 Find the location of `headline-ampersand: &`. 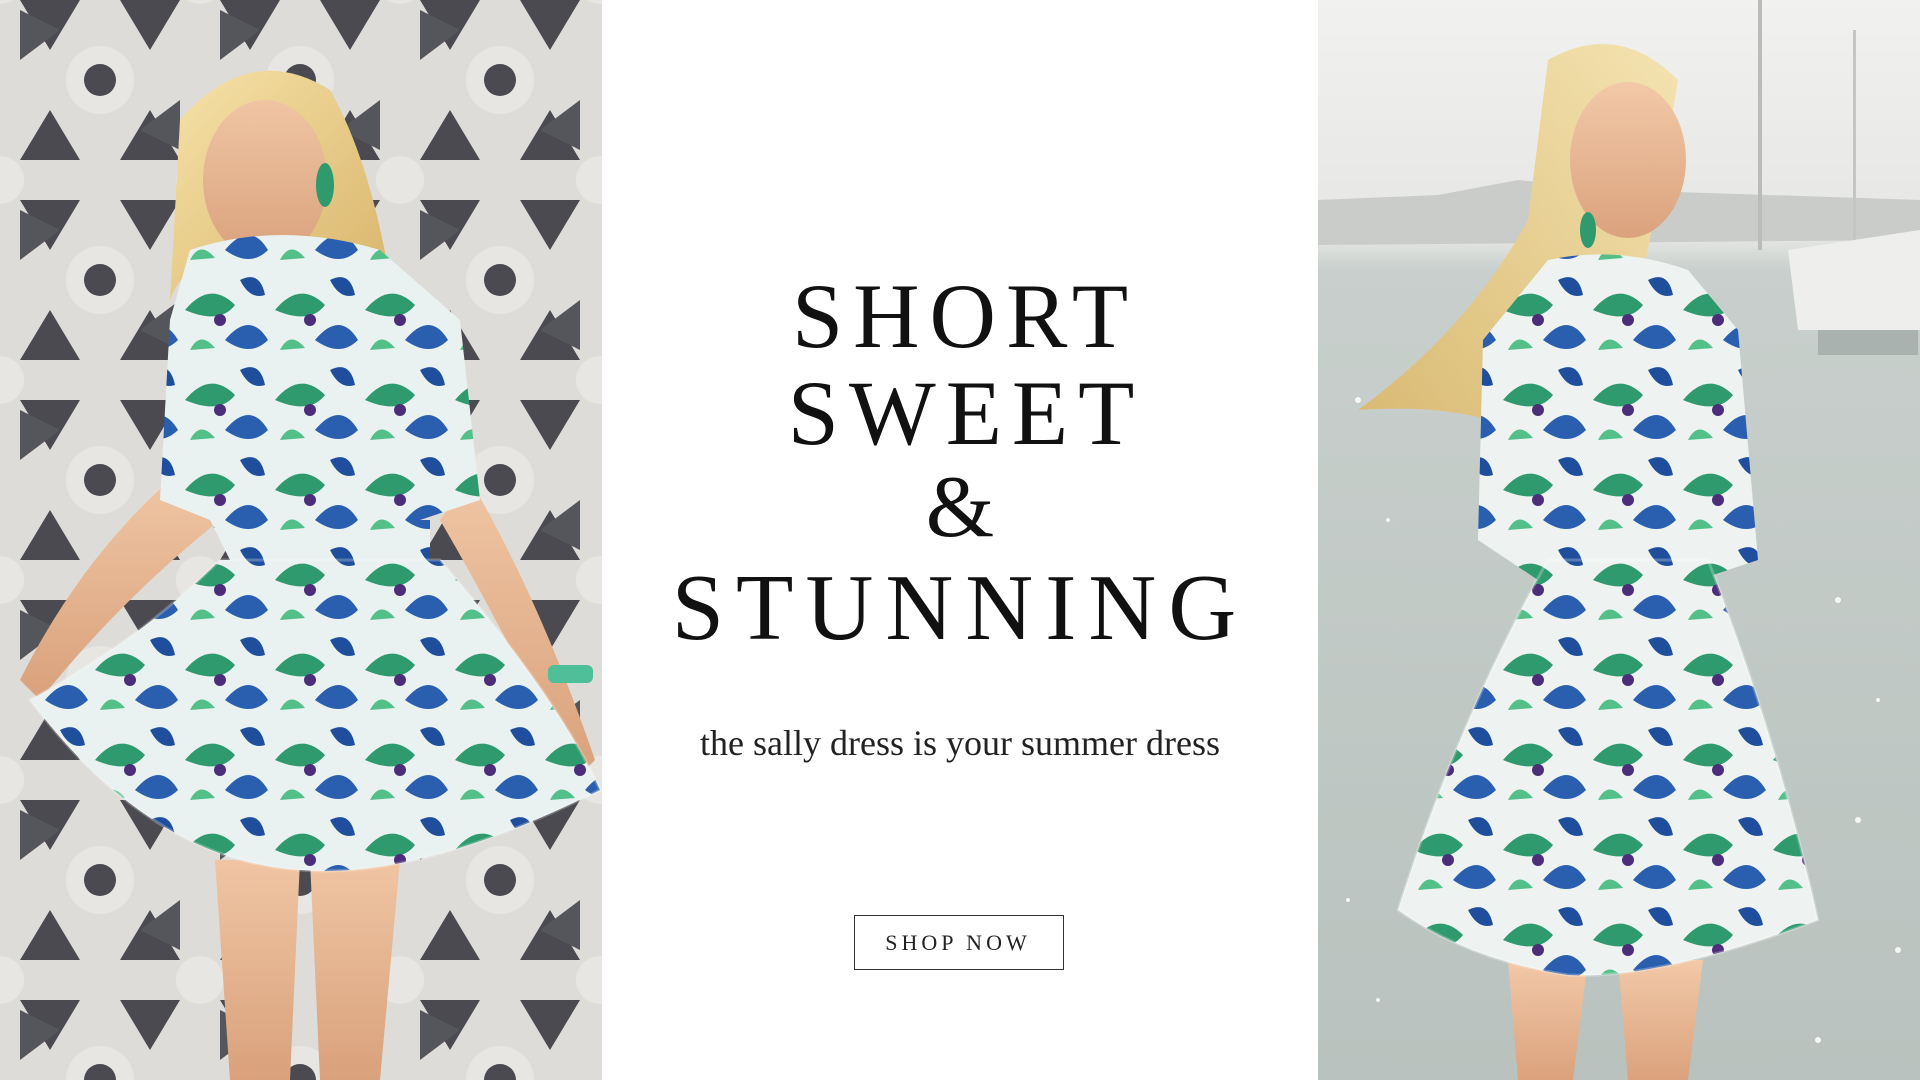

headline-ampersand: & is located at coordinates (960, 507).